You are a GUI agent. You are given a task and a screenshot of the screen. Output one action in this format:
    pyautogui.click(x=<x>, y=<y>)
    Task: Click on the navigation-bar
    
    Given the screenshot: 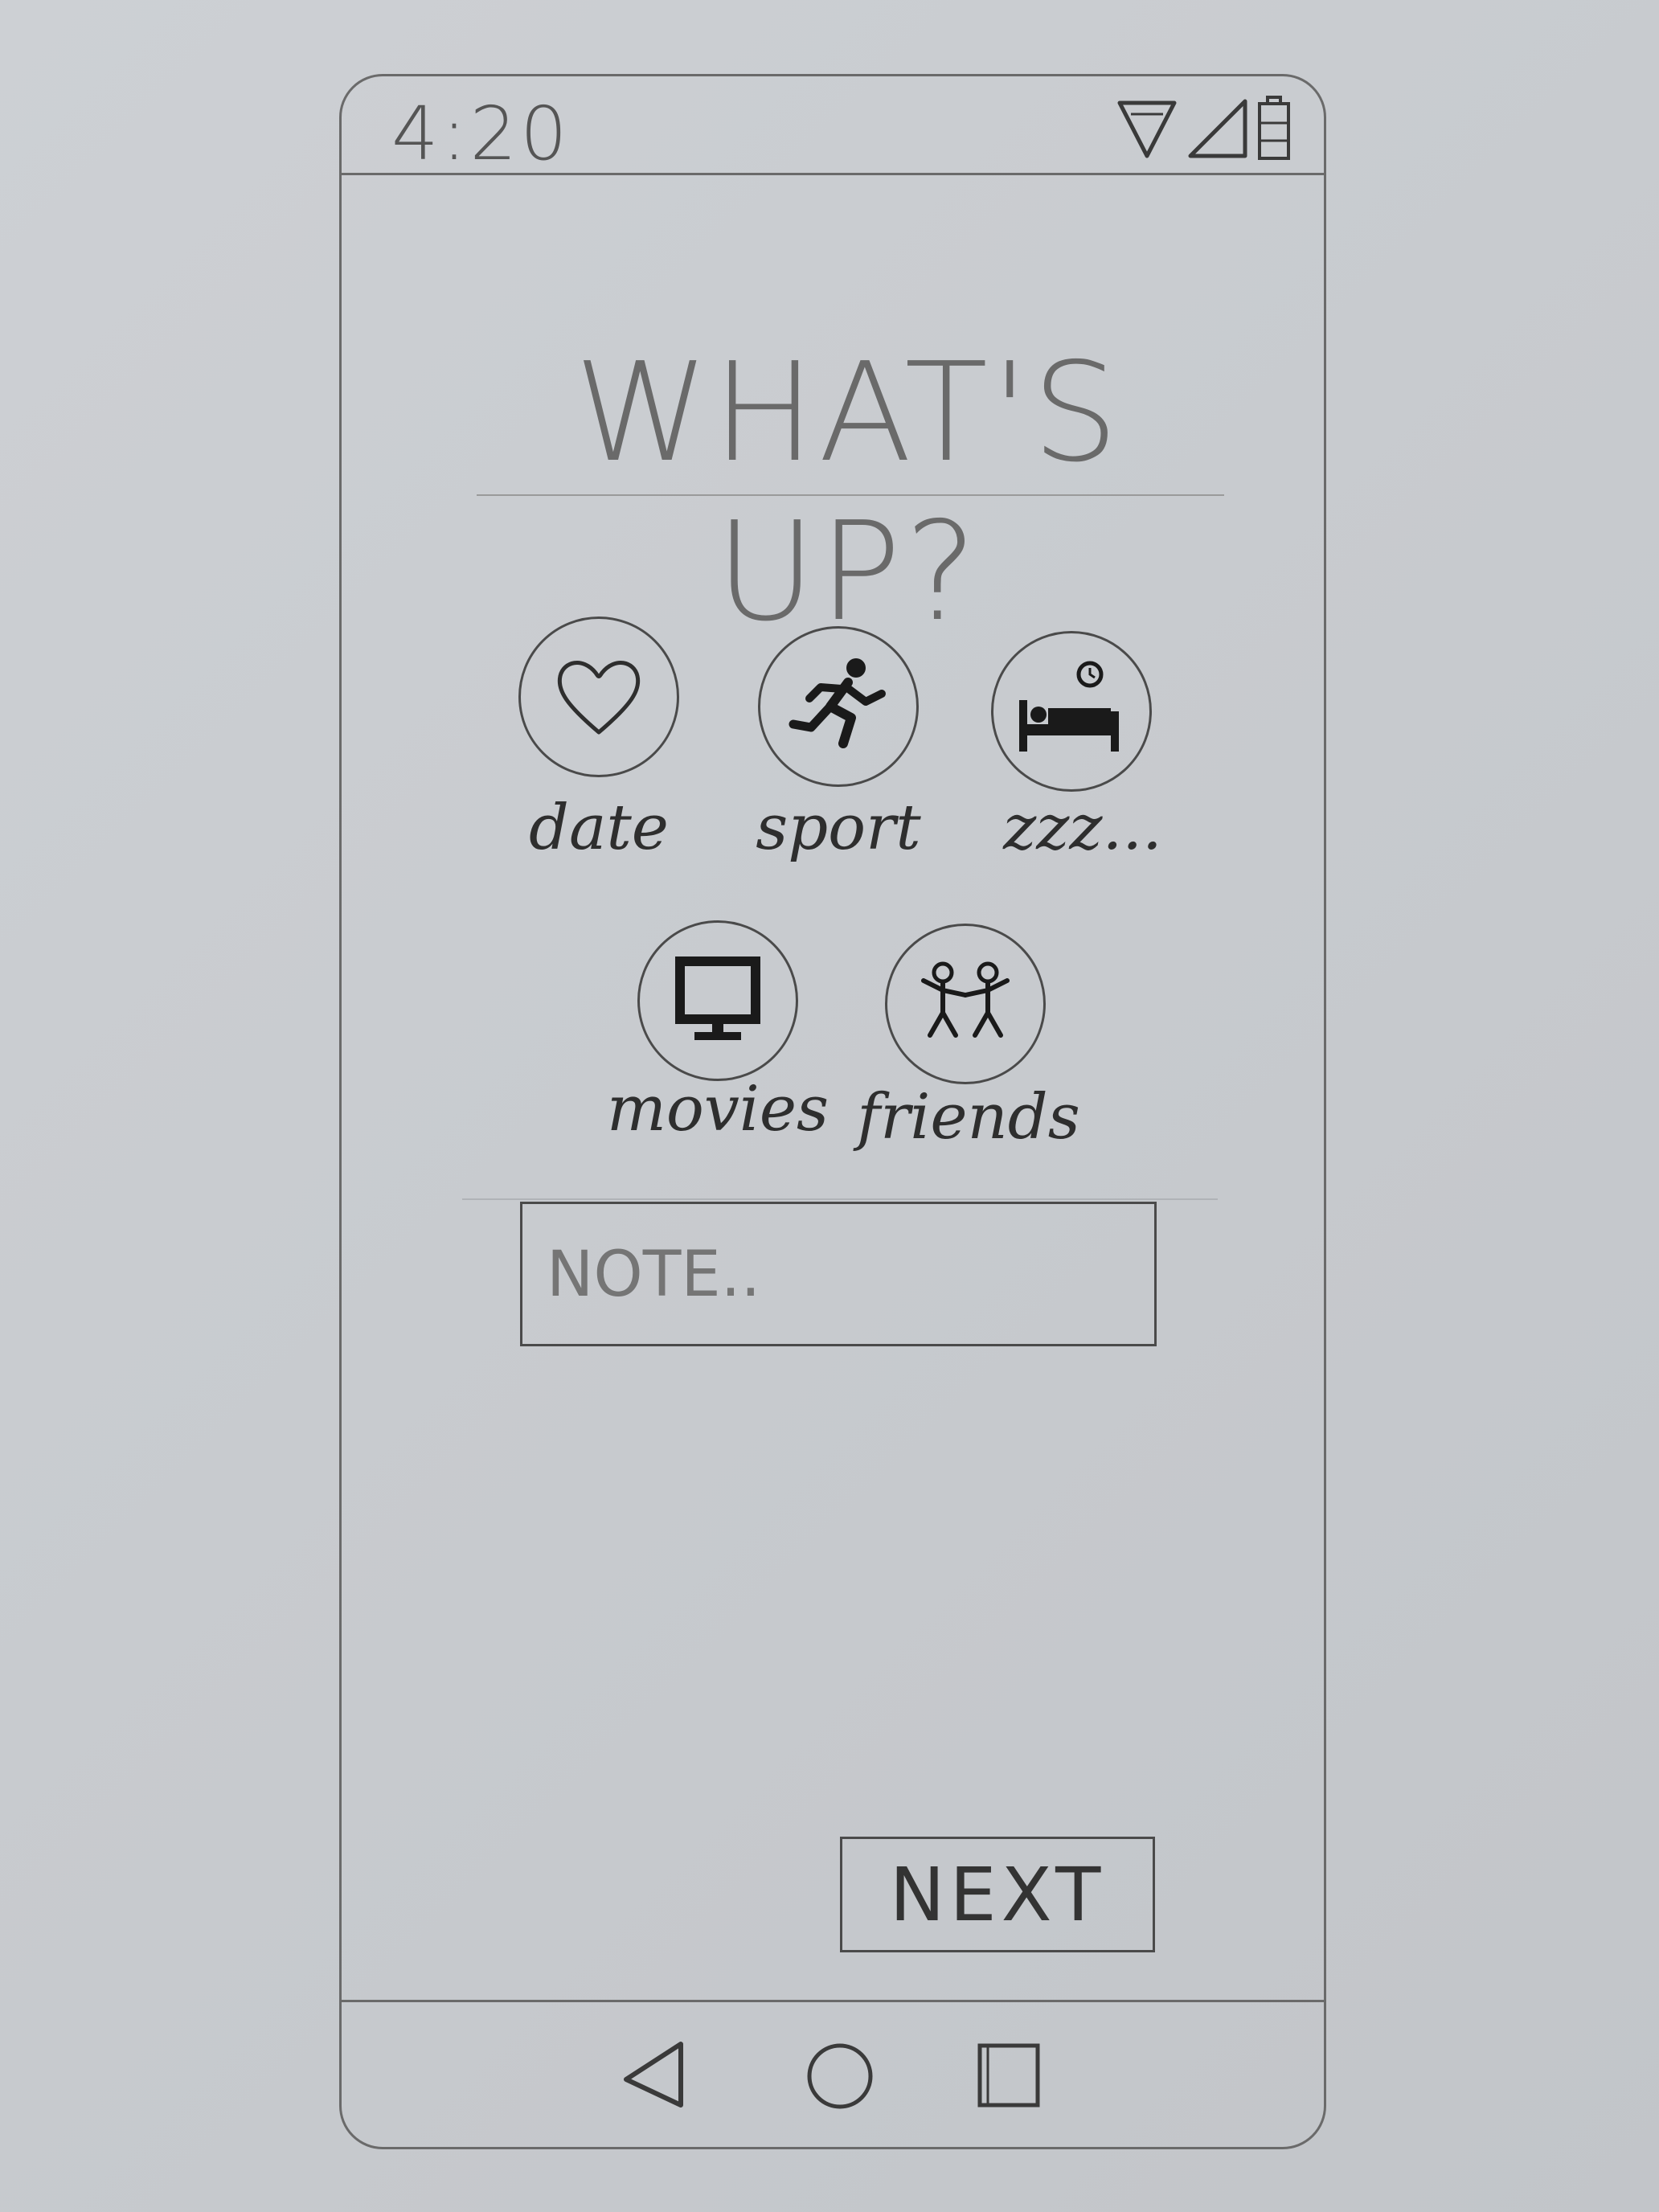 What is the action you would take?
    pyautogui.click(x=833, y=2073)
    